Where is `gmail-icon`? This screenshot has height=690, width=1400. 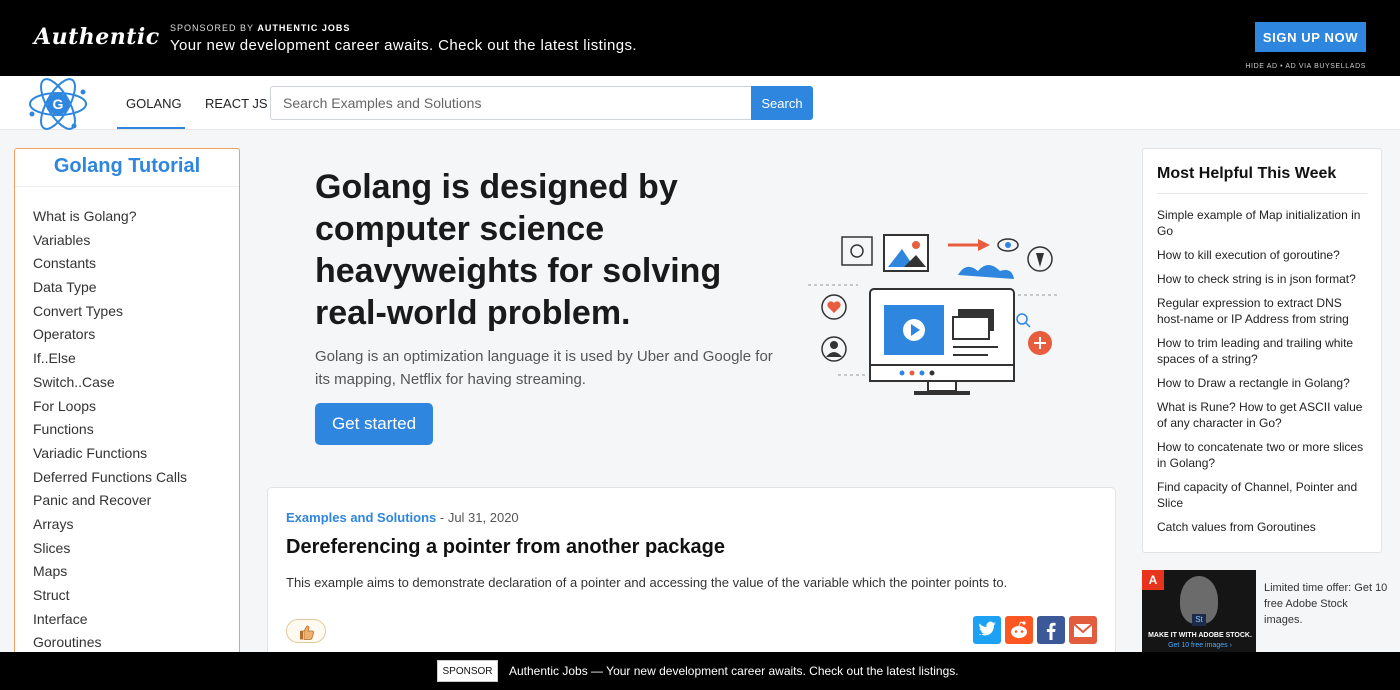
gmail-icon is located at coordinates (1083, 630).